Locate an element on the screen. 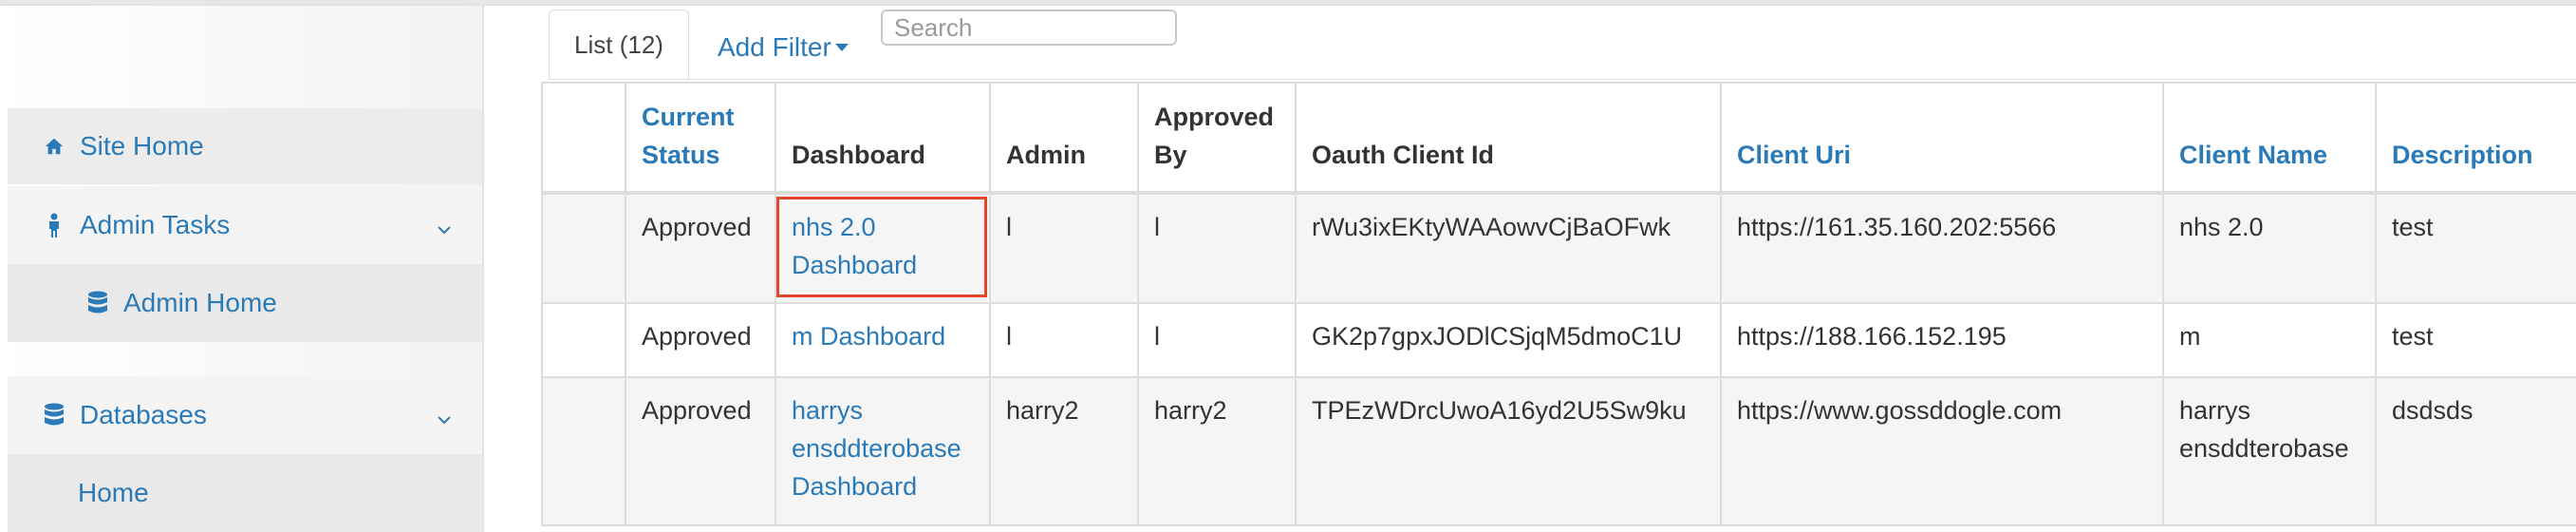 The image size is (2576, 532). caret-down-icon is located at coordinates (842, 47).